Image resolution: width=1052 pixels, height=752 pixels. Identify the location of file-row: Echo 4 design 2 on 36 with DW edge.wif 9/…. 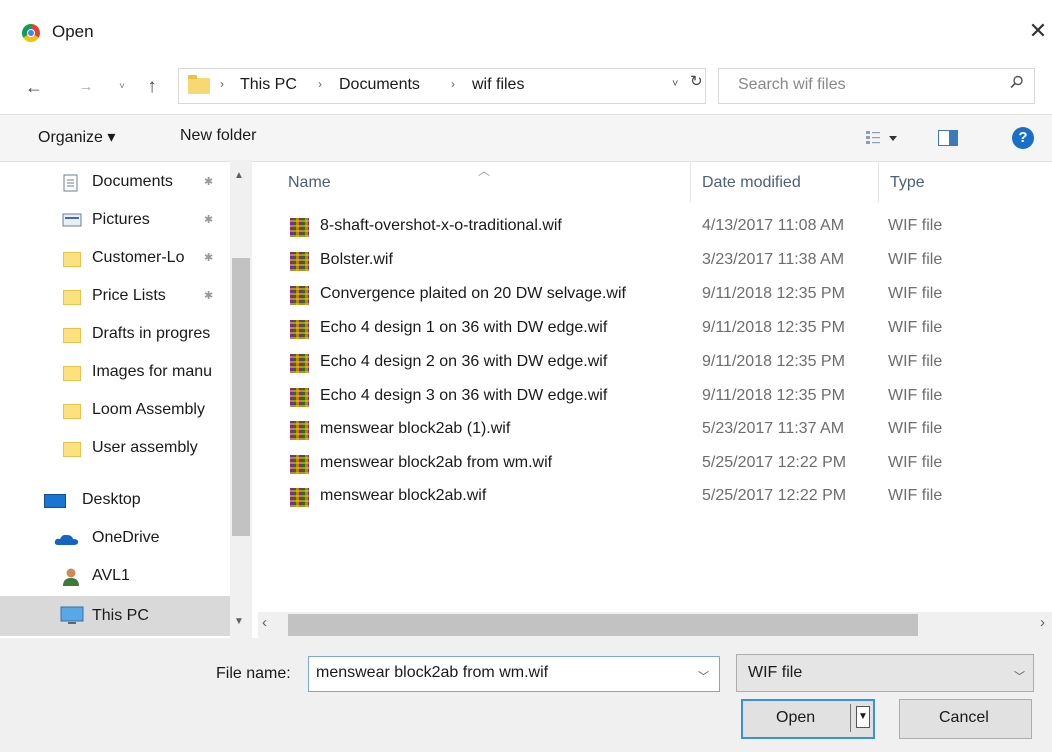
(655, 363).